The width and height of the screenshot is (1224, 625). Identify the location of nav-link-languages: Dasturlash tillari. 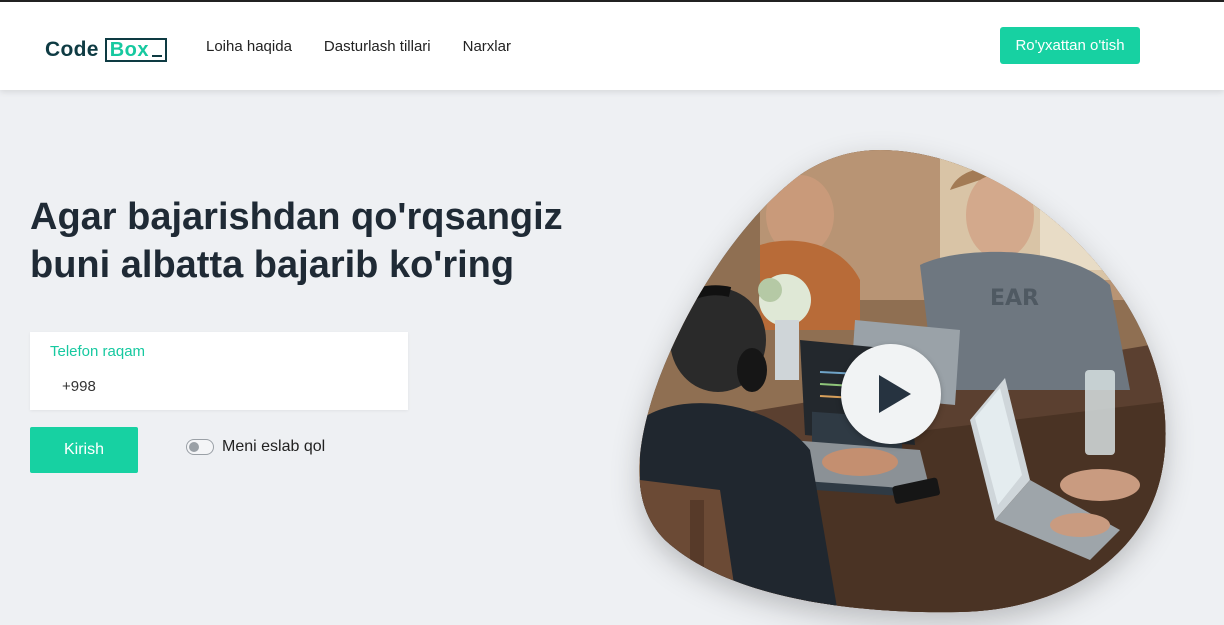
(377, 46).